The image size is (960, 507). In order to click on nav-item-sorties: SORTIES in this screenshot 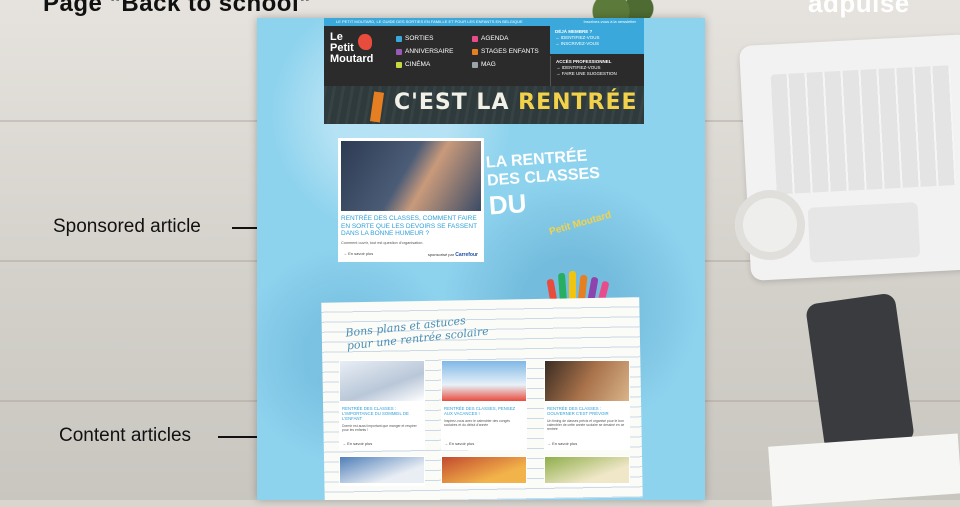, I will do `click(414, 38)`.